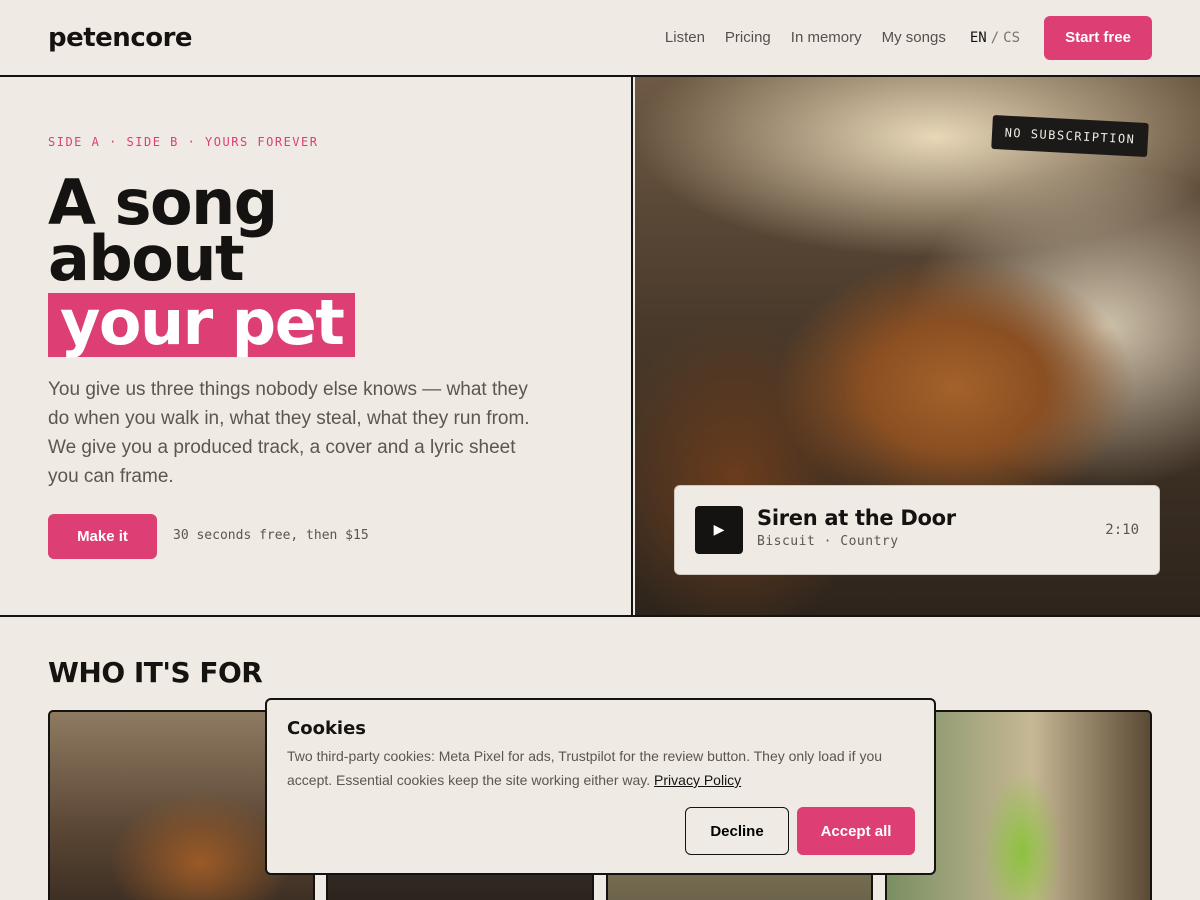 This screenshot has width=1200, height=900. I want to click on track-title: Siren at the Door, so click(856, 518).